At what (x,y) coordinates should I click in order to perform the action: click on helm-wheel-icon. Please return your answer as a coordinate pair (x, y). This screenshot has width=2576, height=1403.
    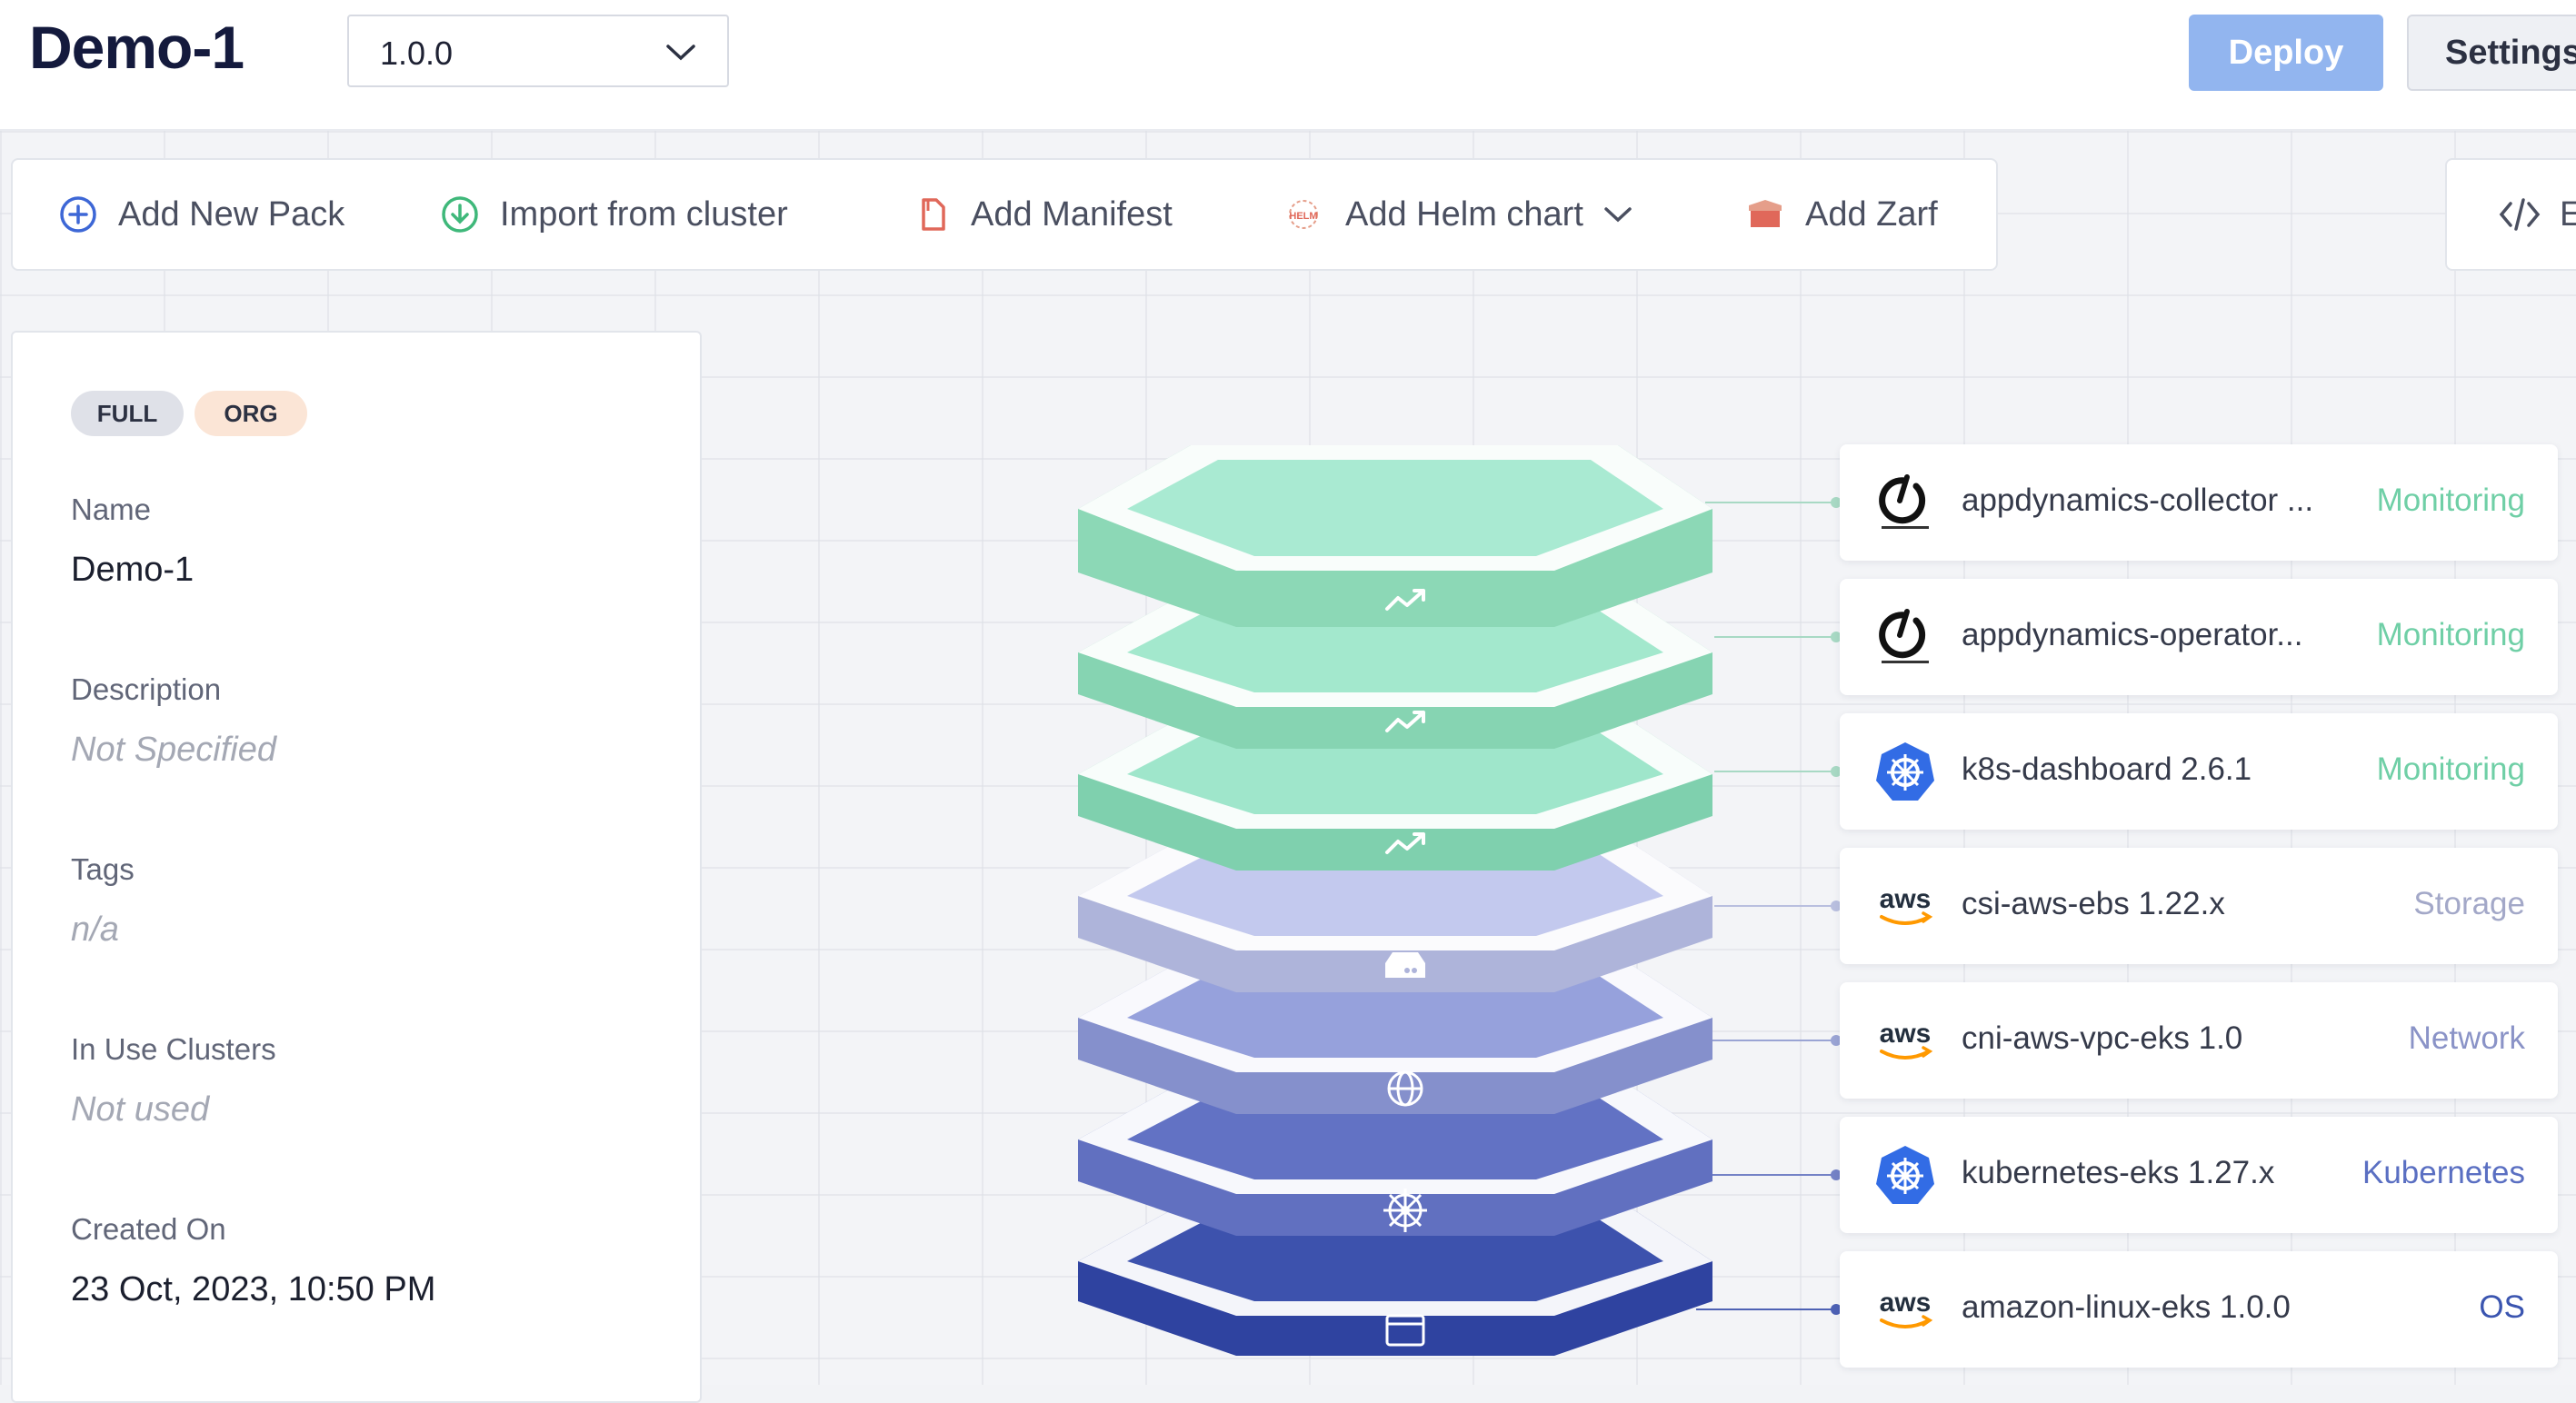
    Looking at the image, I should click on (1405, 1210).